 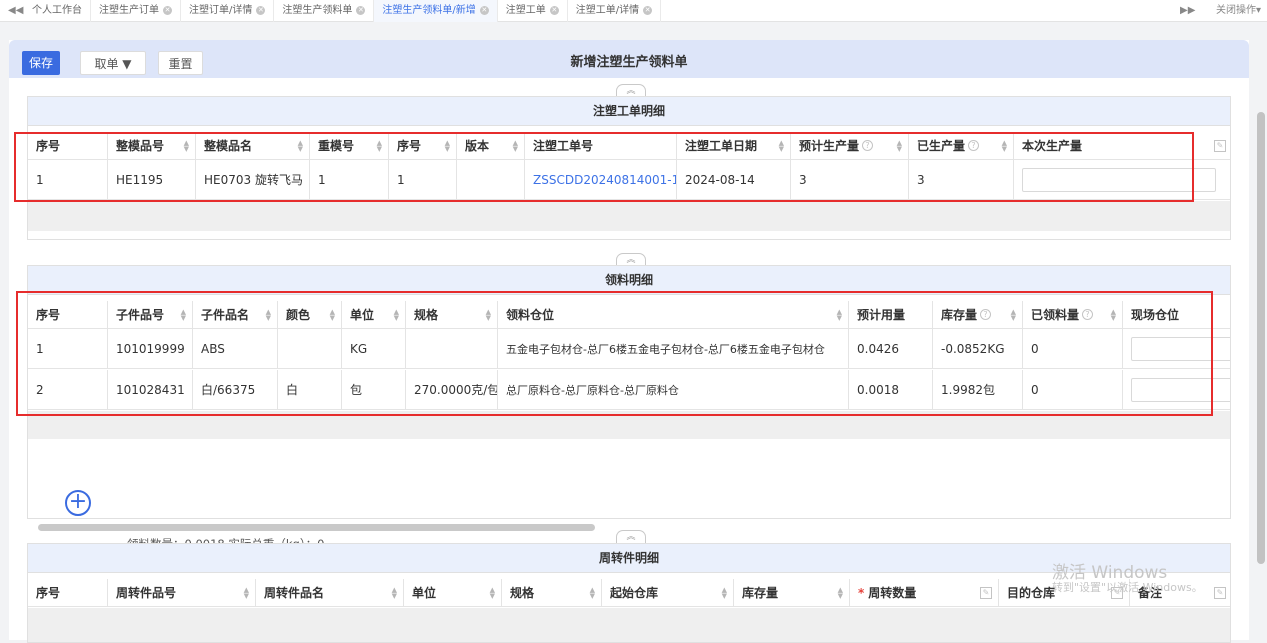 What do you see at coordinates (668, 592) in the screenshot?
I see `col-from-warehouse: 起始仓库 ▲ ▼` at bounding box center [668, 592].